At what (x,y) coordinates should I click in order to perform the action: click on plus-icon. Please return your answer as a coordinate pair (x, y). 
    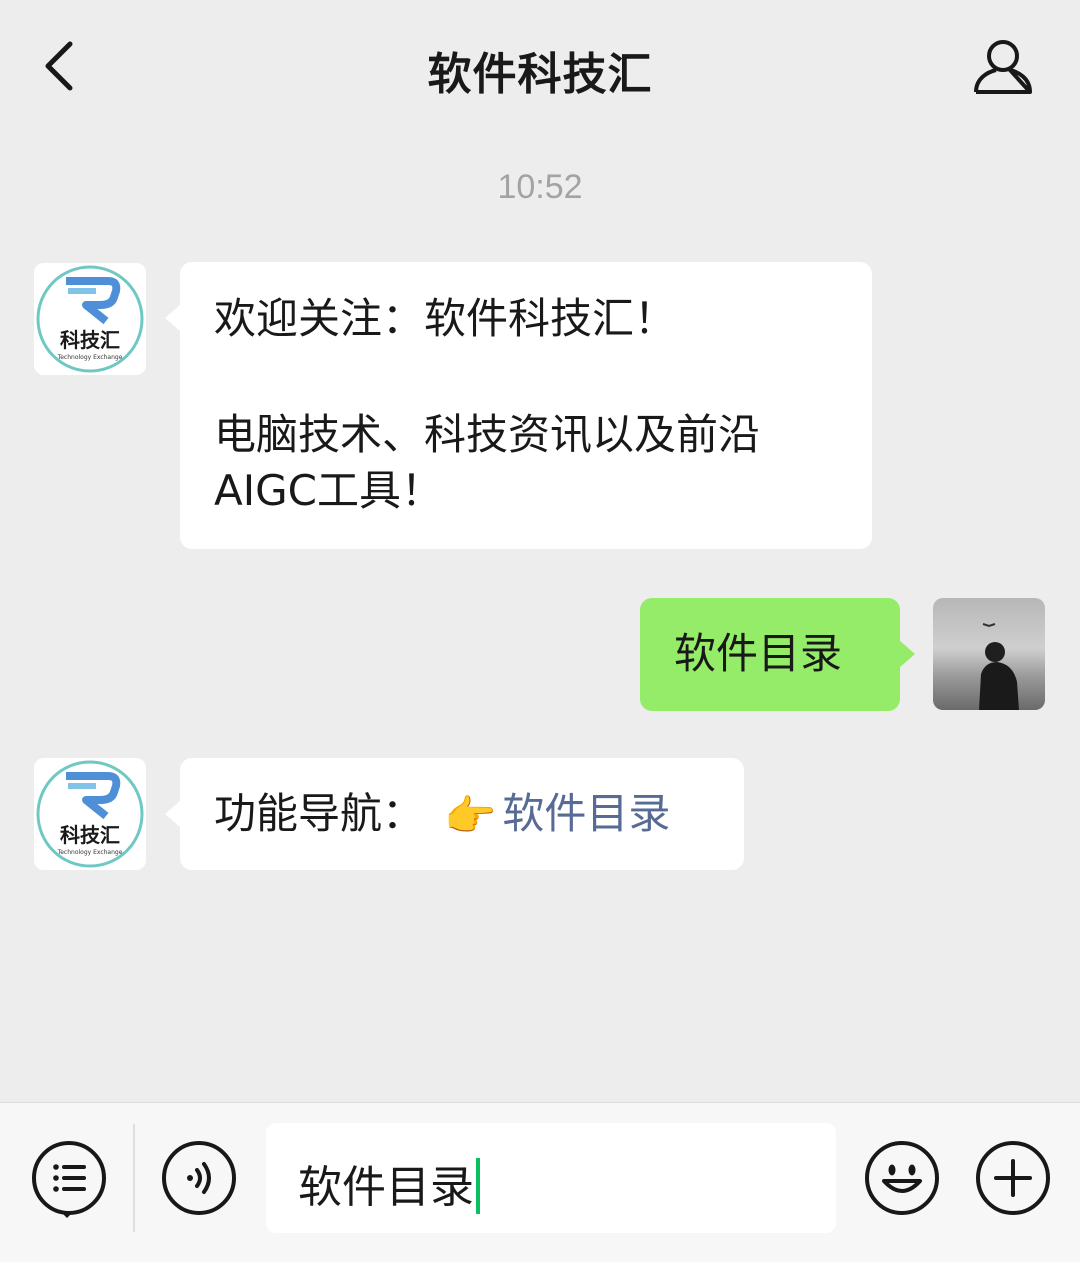
    Looking at the image, I should click on (1013, 1178).